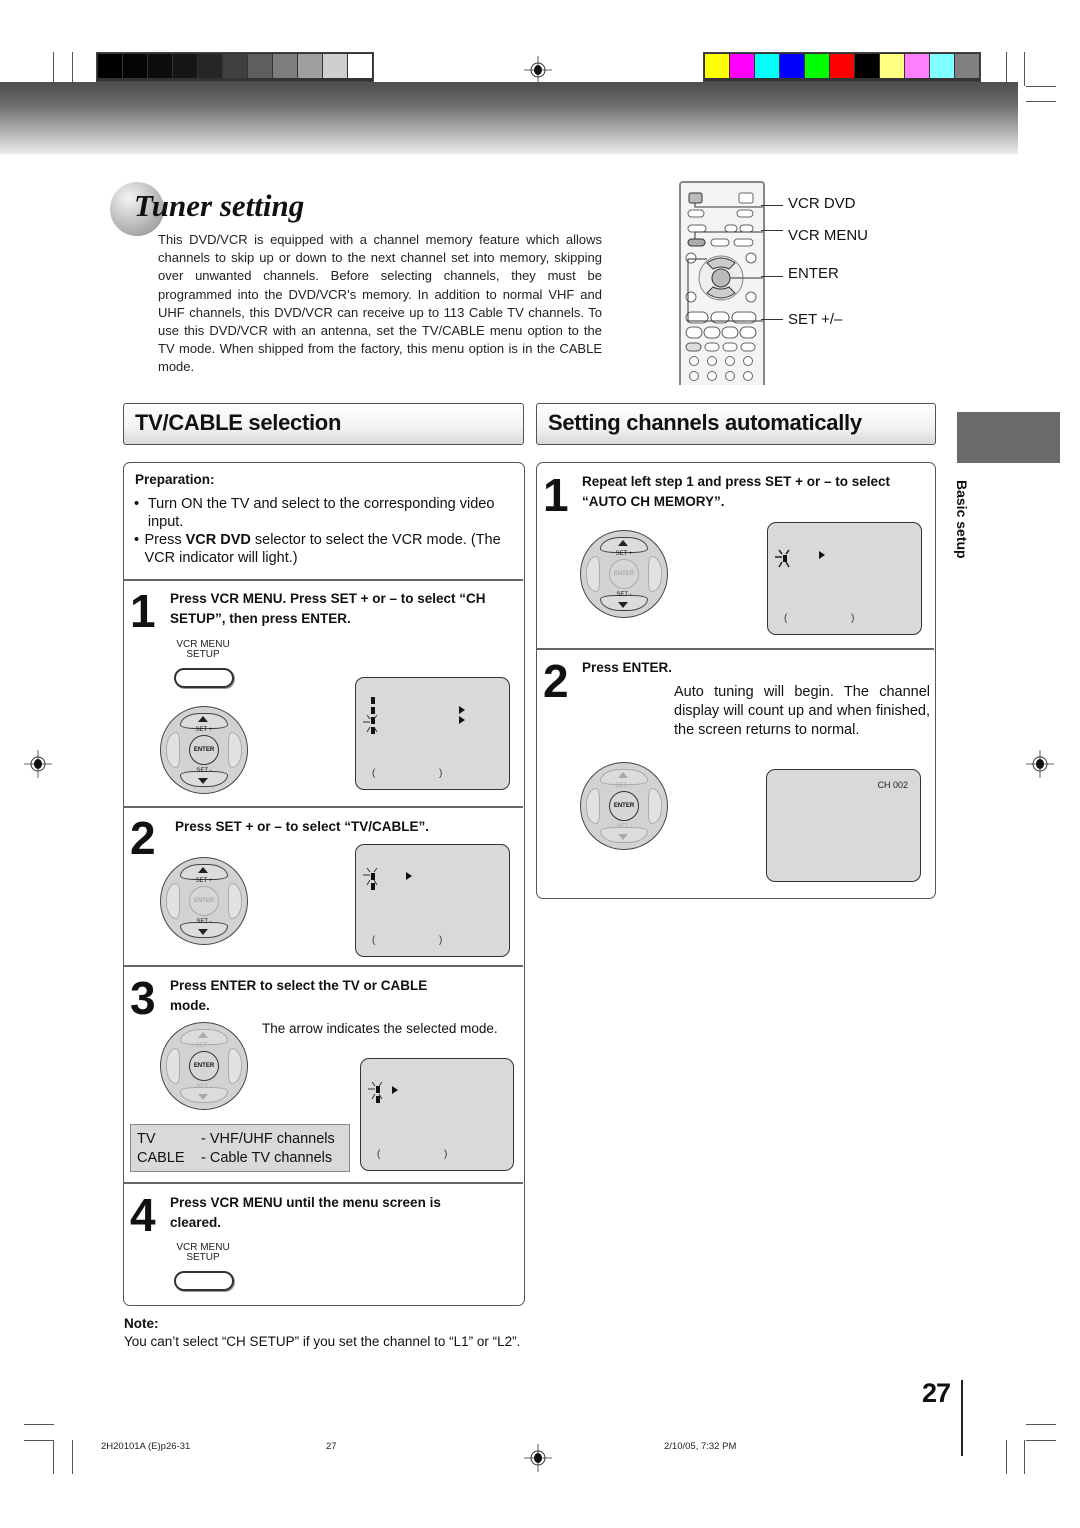 The width and height of the screenshot is (1080, 1528). Describe the element at coordinates (962, 1418) in the screenshot. I see `page-number-rule` at that location.